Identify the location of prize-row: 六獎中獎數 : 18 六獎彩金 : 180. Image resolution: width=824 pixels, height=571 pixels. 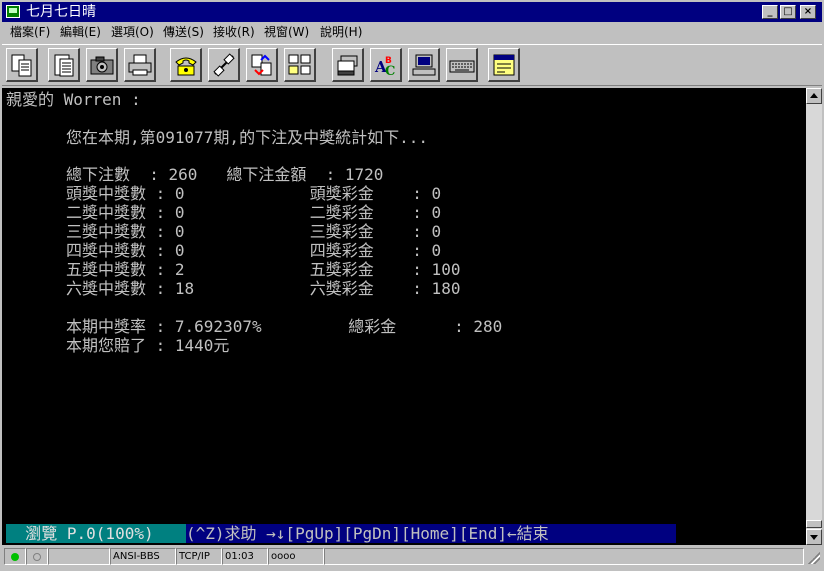
(263, 288).